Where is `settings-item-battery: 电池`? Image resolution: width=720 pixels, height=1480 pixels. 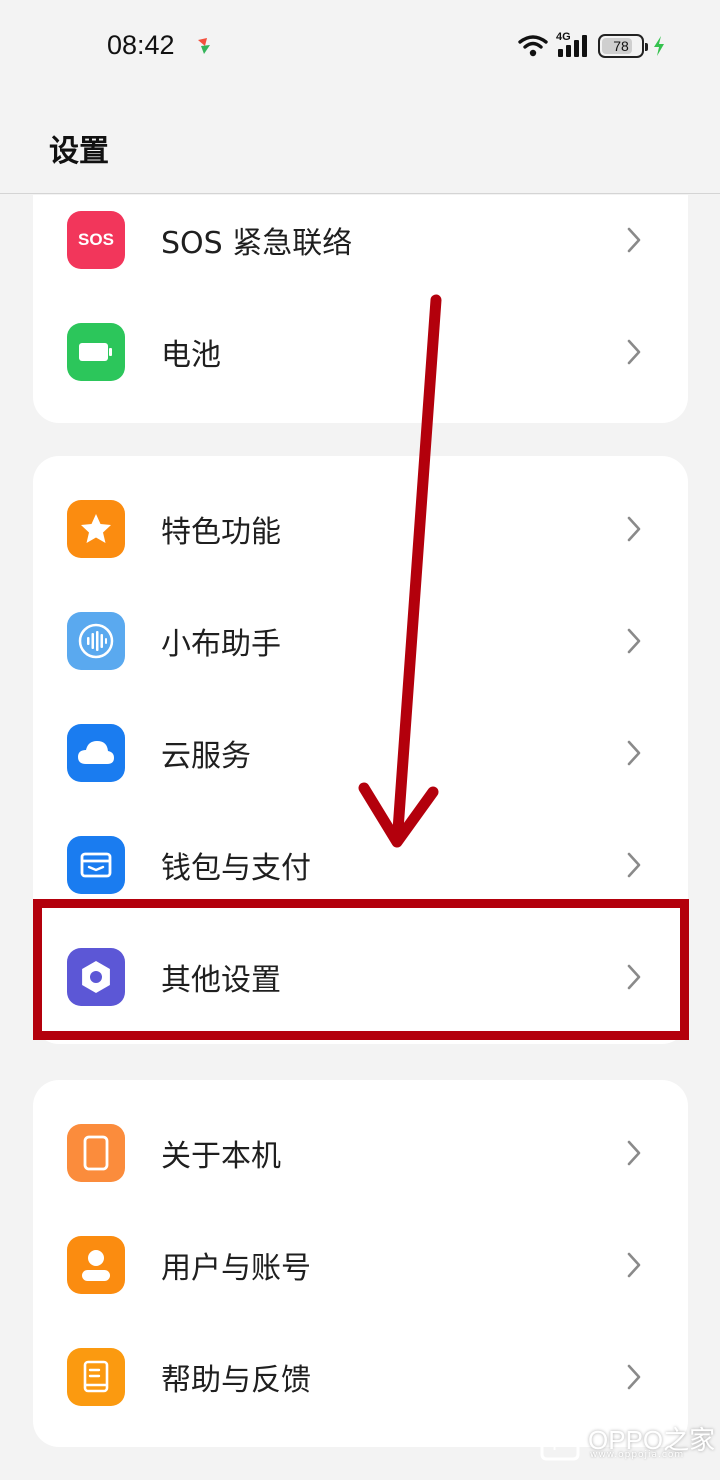
settings-item-battery: 电池 is located at coordinates (360, 352).